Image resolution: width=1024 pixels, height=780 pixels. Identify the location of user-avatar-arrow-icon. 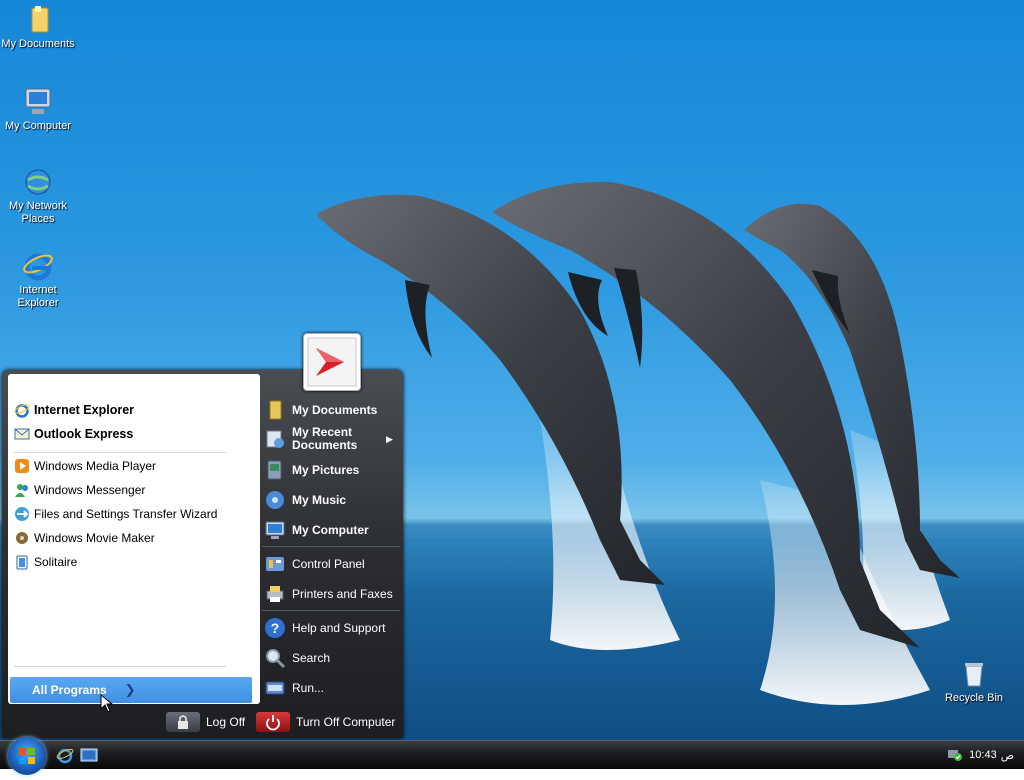
(332, 362).